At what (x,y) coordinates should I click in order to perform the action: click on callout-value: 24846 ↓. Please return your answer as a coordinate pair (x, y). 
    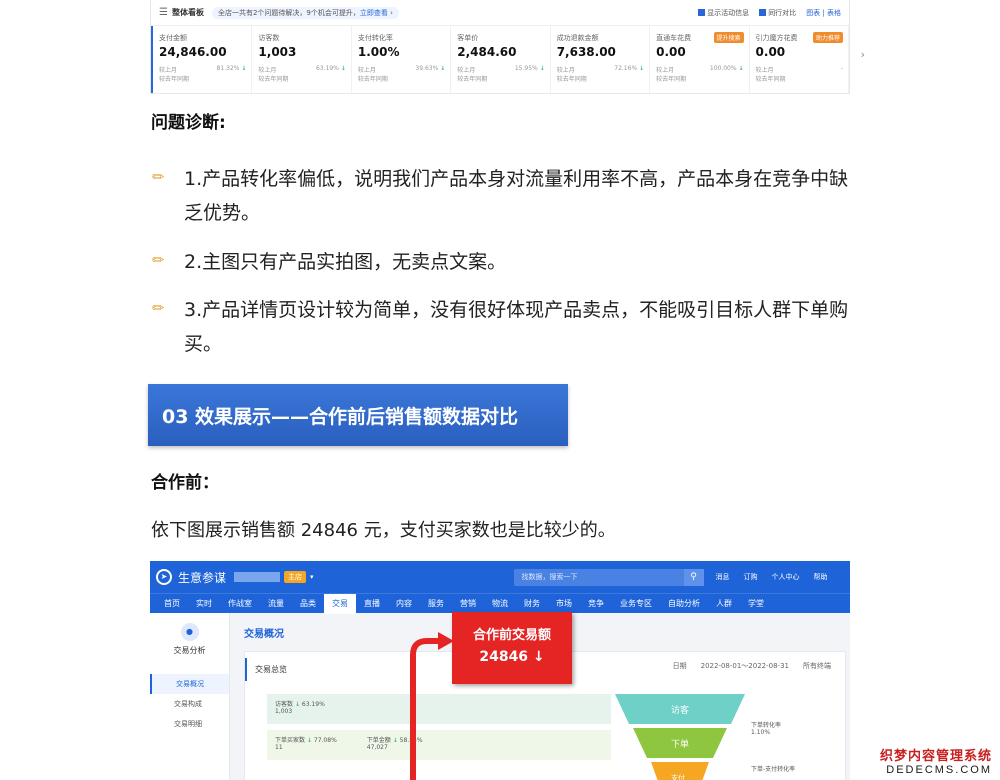
    Looking at the image, I should click on (512, 657).